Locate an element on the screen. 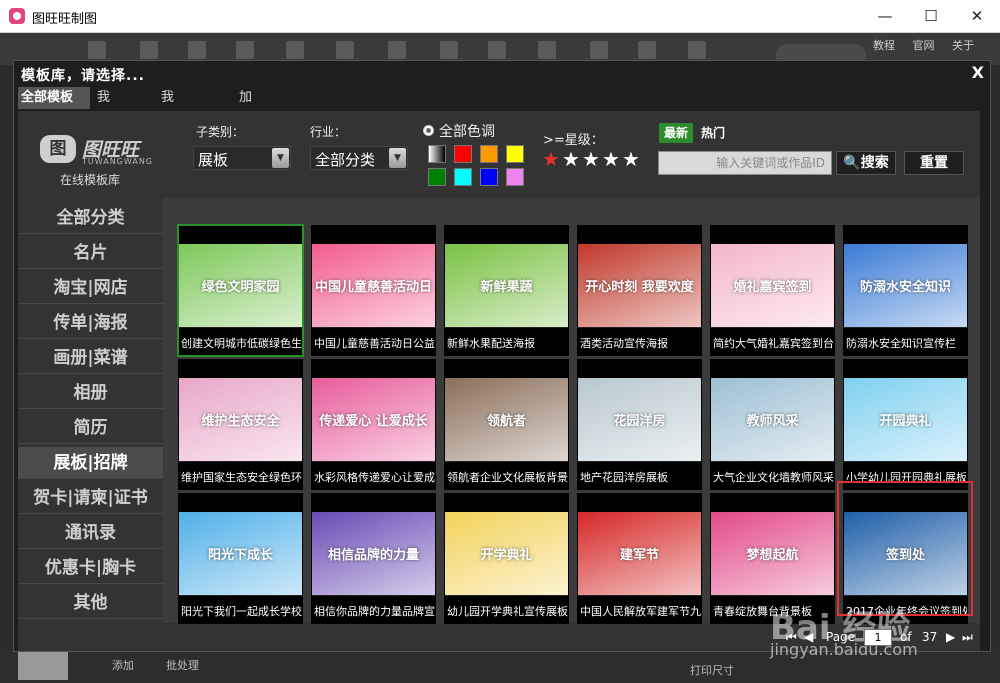 The height and width of the screenshot is (683, 1000). template-title: 领航者企业文化展板背景 is located at coordinates (507, 477).